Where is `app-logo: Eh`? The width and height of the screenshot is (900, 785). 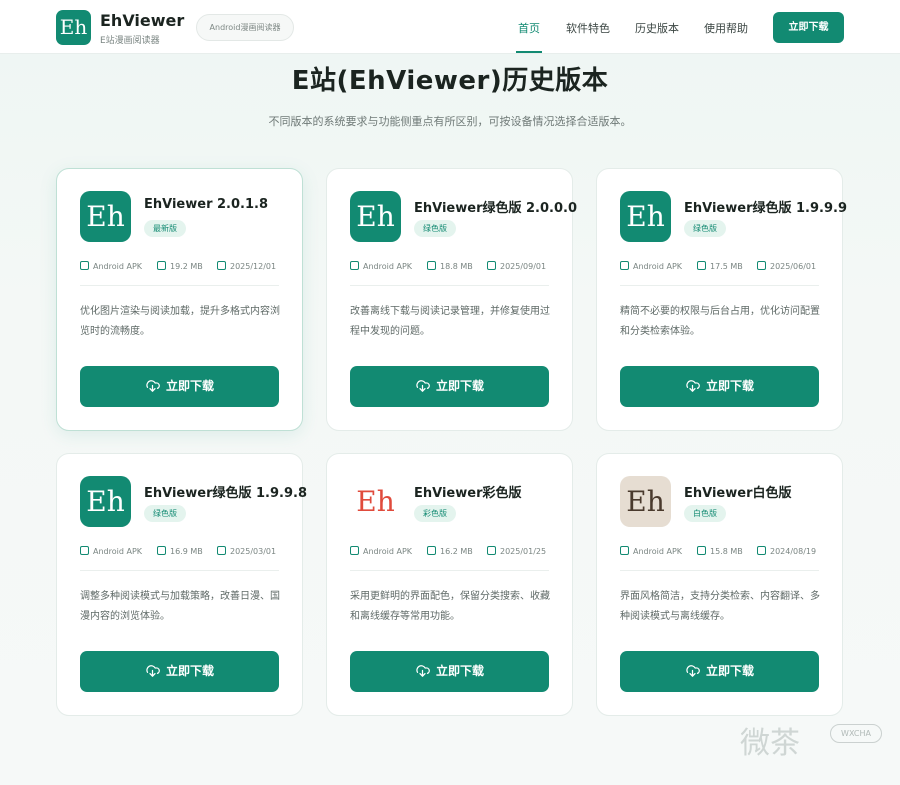 app-logo: Eh is located at coordinates (73, 27).